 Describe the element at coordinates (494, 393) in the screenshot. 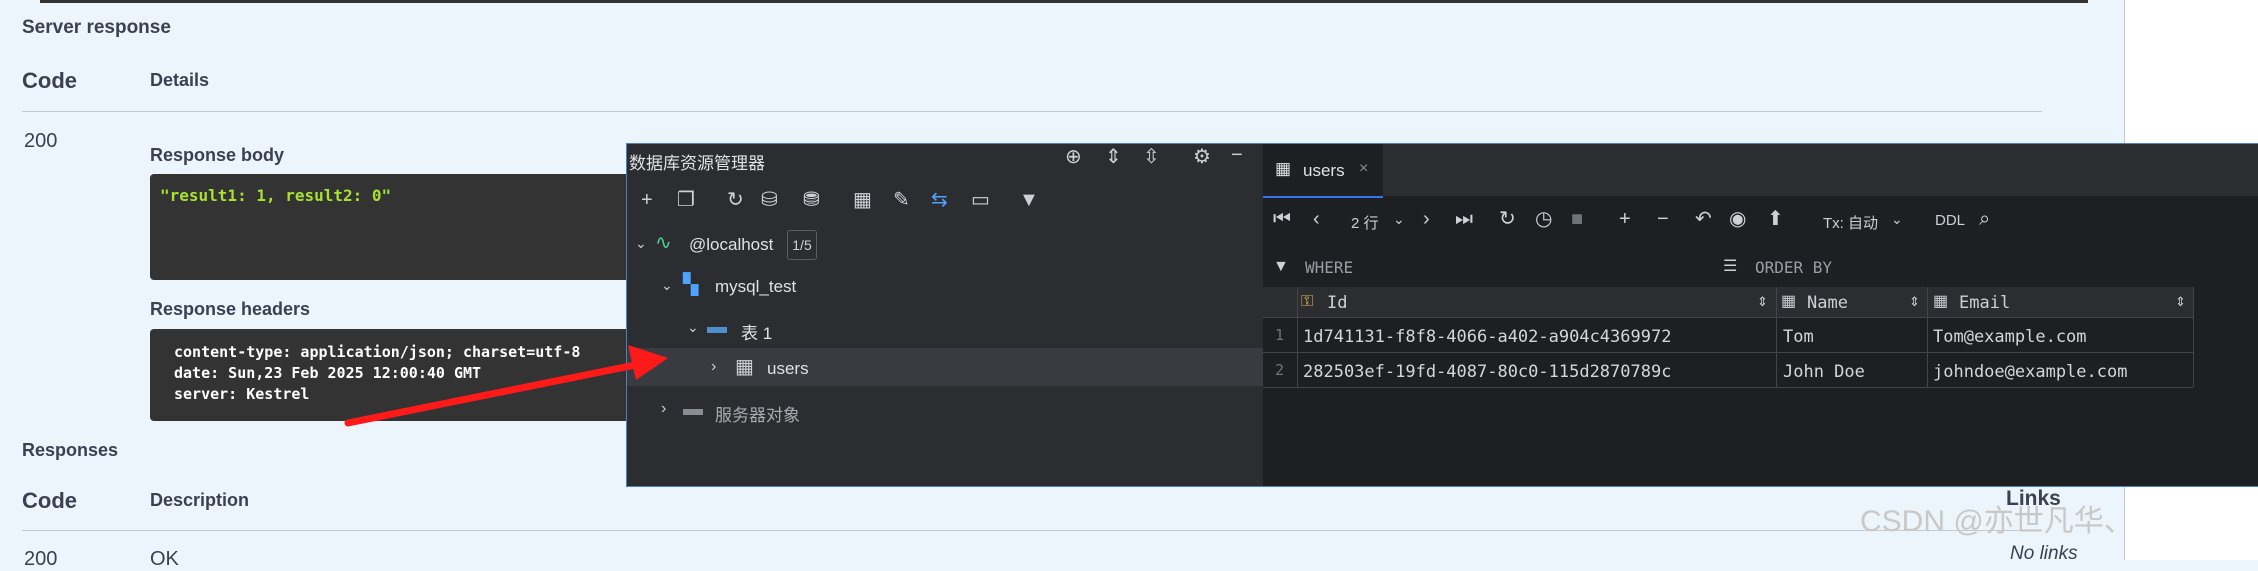

I see `arrow-shaft` at that location.